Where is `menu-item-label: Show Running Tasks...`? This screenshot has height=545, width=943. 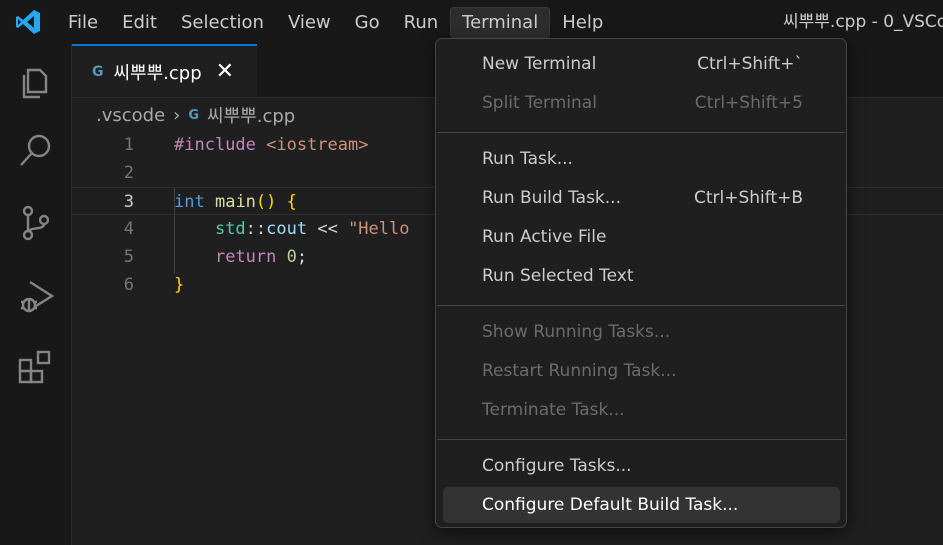 menu-item-label: Show Running Tasks... is located at coordinates (576, 332).